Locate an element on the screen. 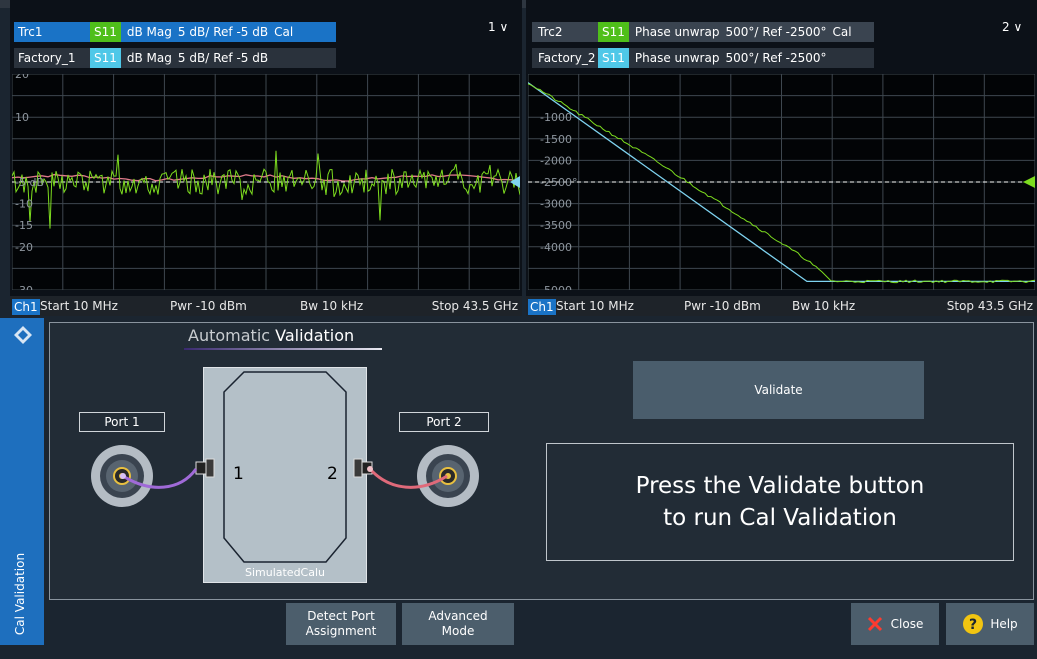 Image resolution: width=1037 pixels, height=659 pixels. y-tick-label: -1500 is located at coordinates (556, 139).